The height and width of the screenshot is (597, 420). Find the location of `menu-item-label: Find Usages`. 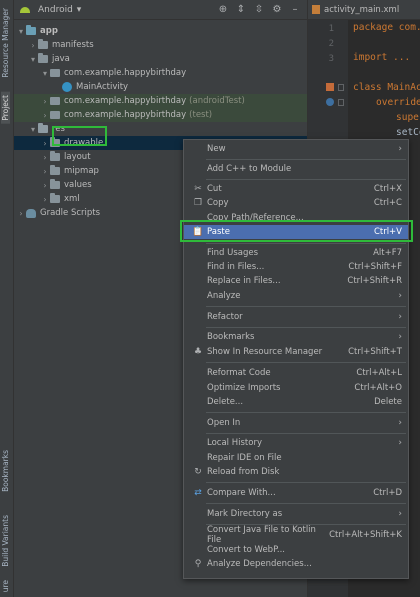

menu-item-label: Find Usages is located at coordinates (233, 253).